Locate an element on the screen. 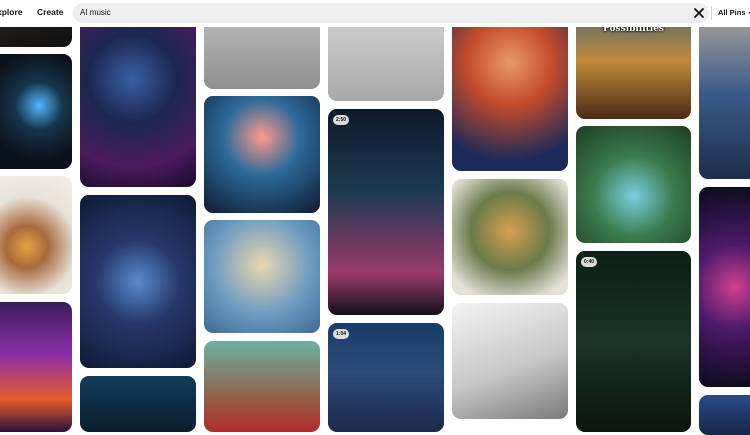 The height and width of the screenshot is (435, 750). close-icon is located at coordinates (699, 13).